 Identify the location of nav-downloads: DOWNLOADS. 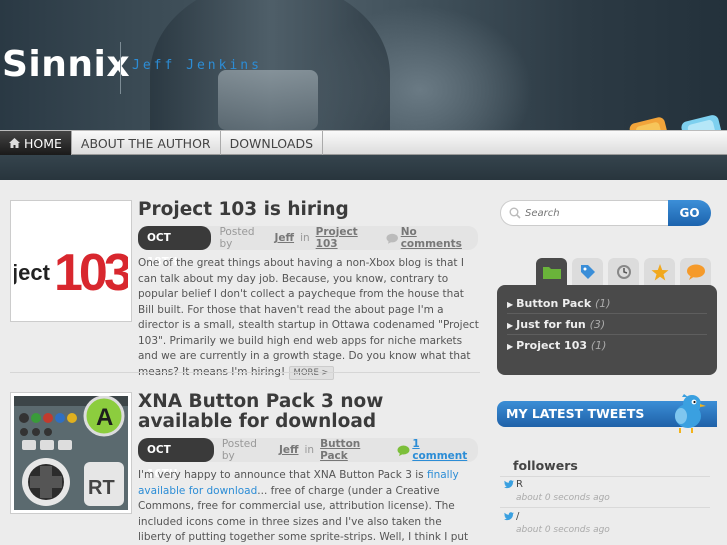
(272, 143).